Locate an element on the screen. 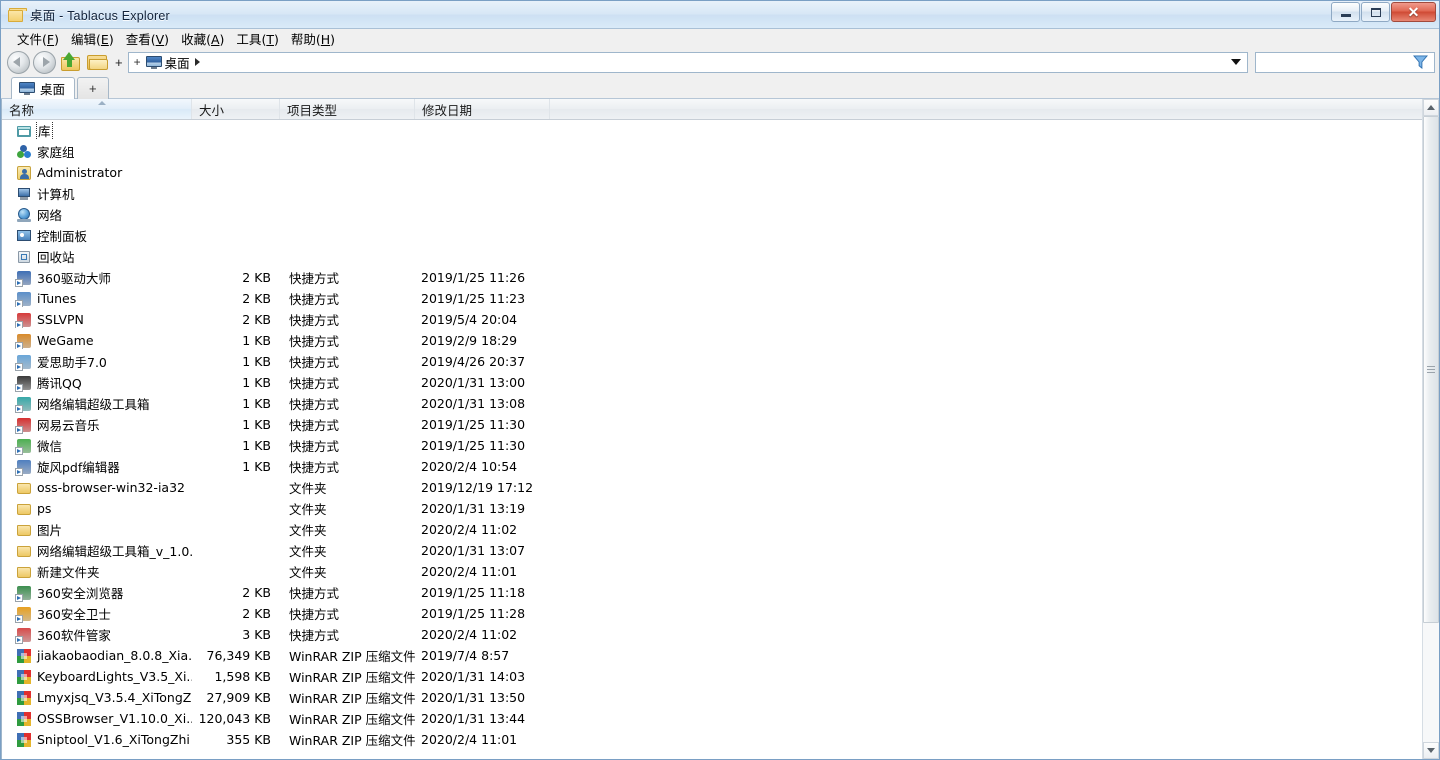  menu-item-file: 文件(F) is located at coordinates (38, 38).